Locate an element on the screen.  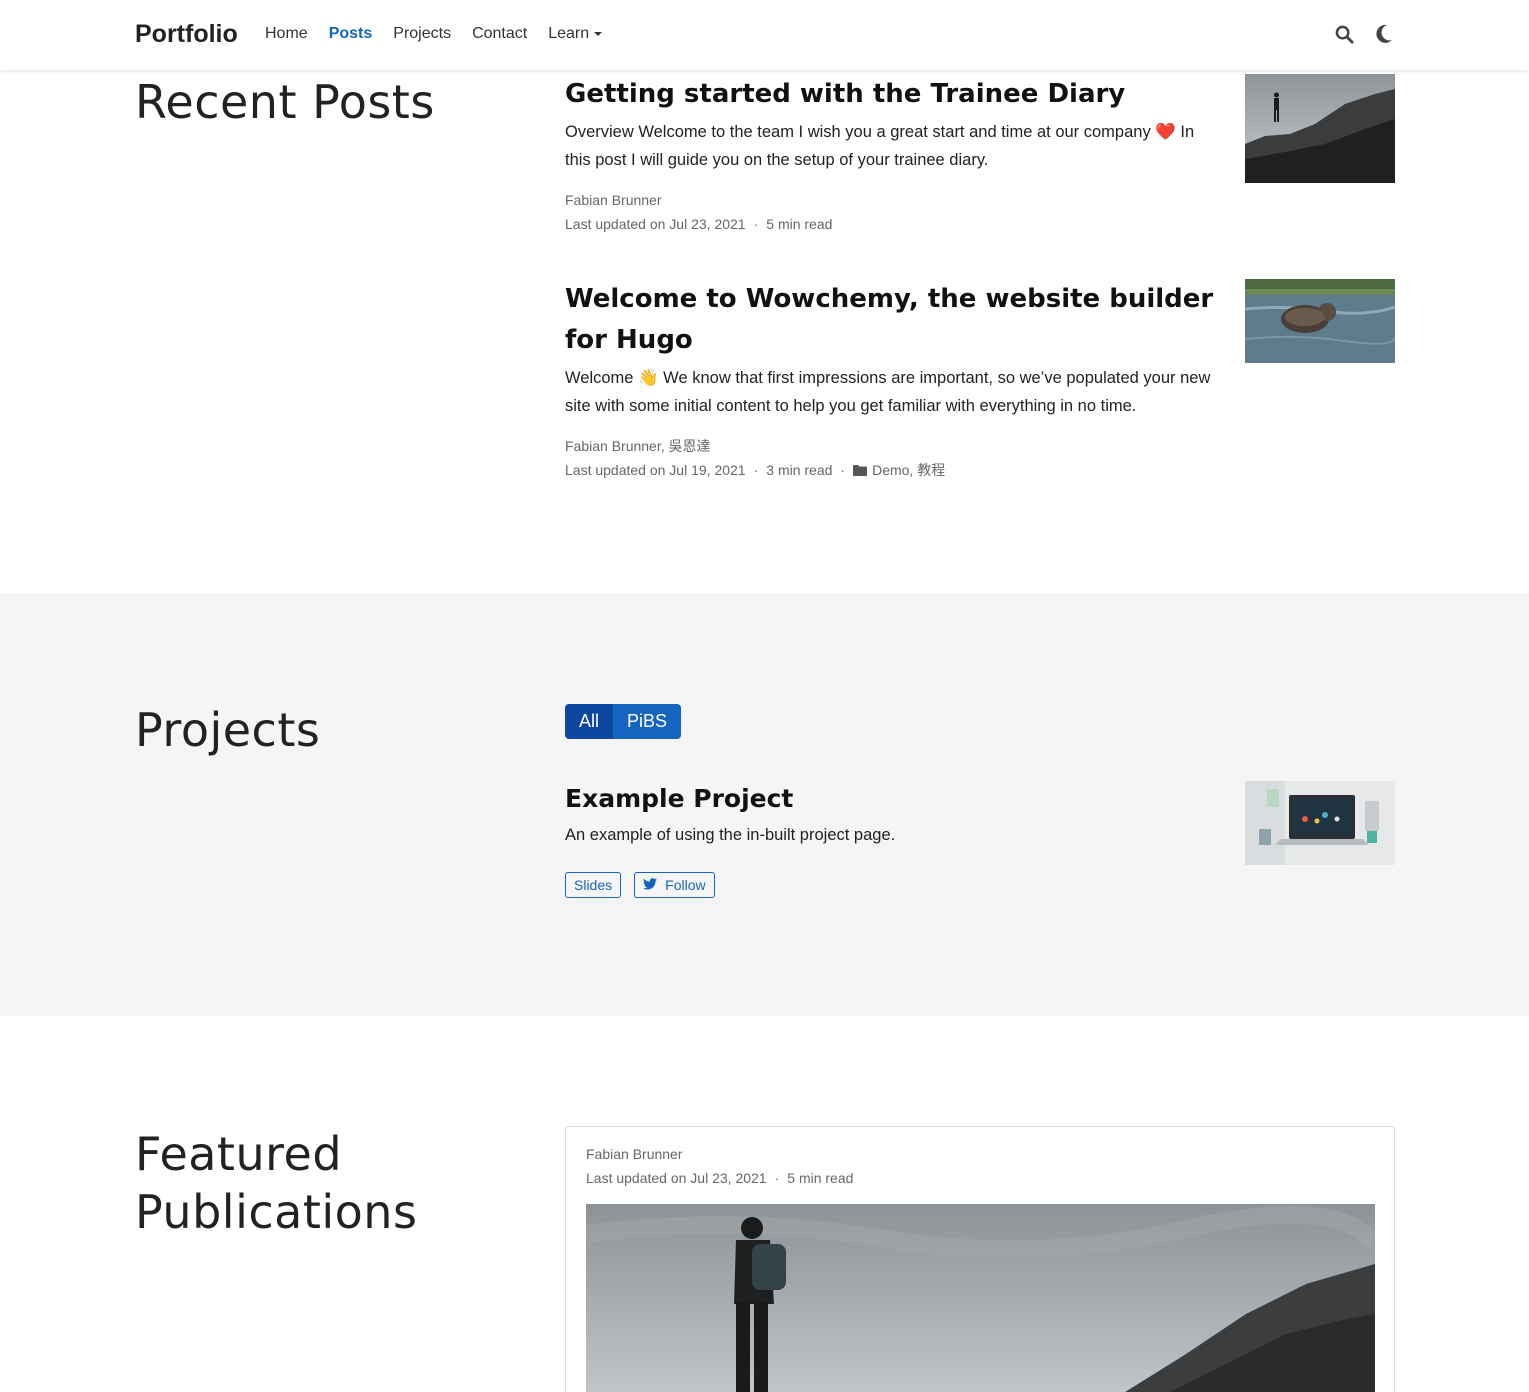
project-title: Example Project is located at coordinates (679, 798).